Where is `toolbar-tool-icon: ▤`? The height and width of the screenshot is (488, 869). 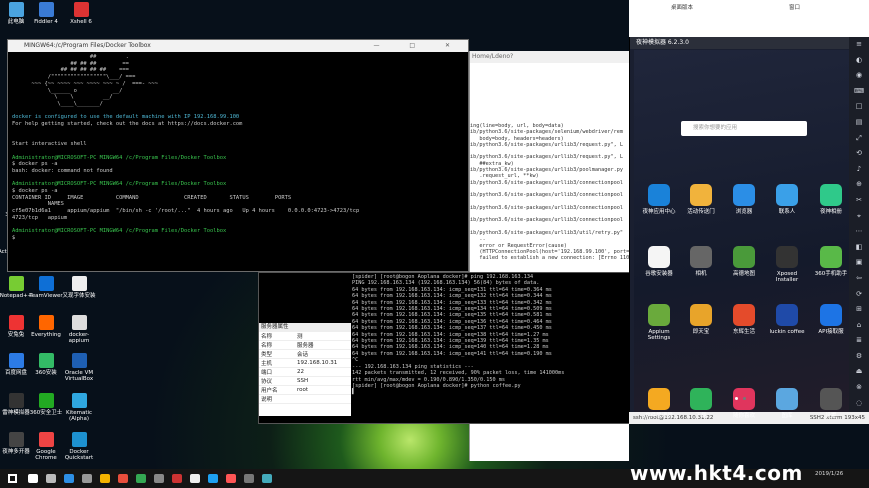
toolbar-tool-icon: ▤ is located at coordinates (859, 123).